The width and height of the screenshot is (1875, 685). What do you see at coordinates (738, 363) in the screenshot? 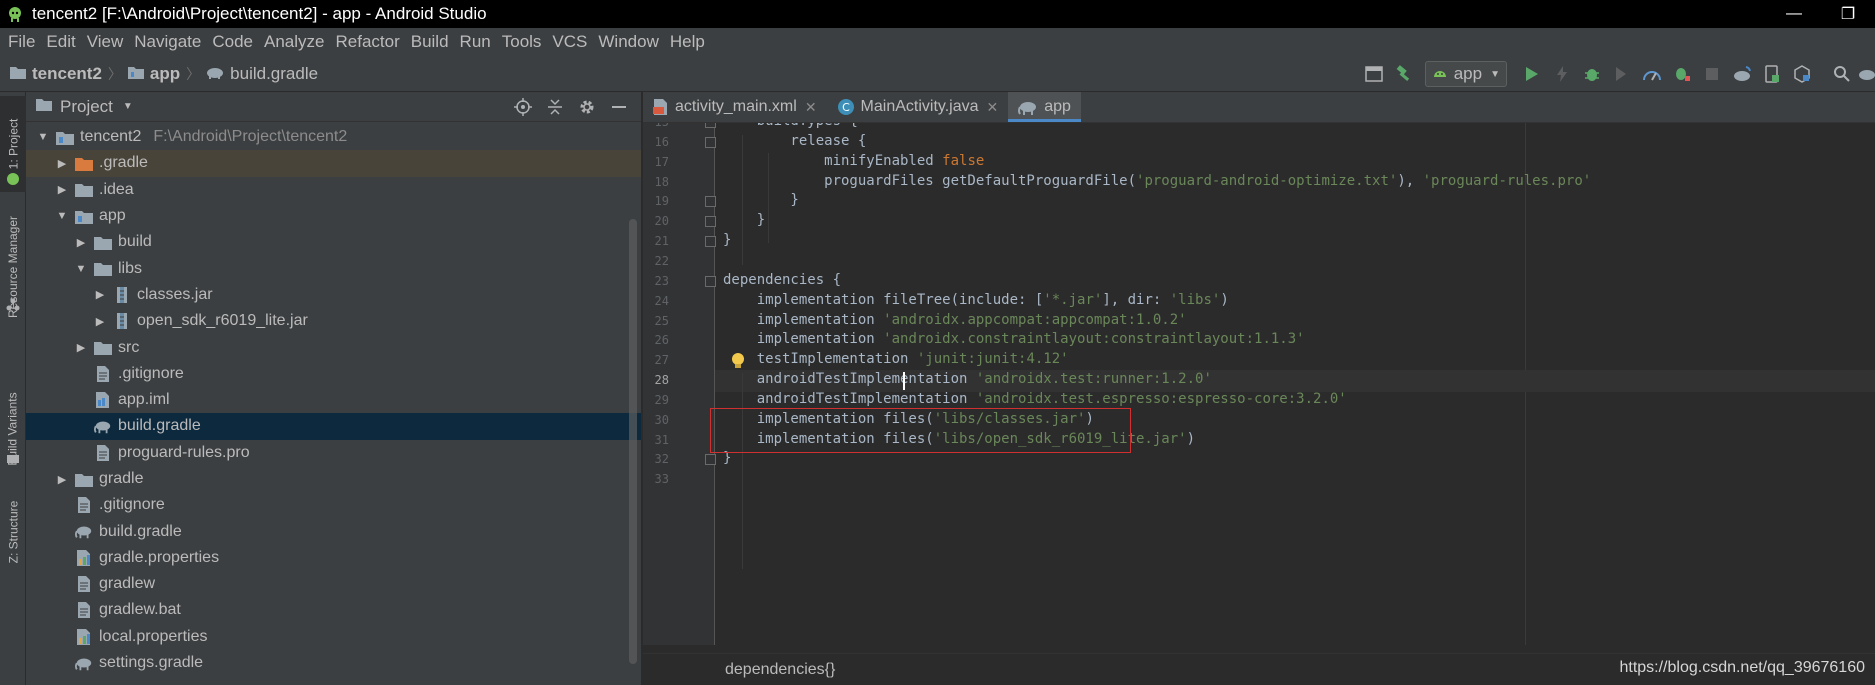
I see `intention-bulb-icon` at bounding box center [738, 363].